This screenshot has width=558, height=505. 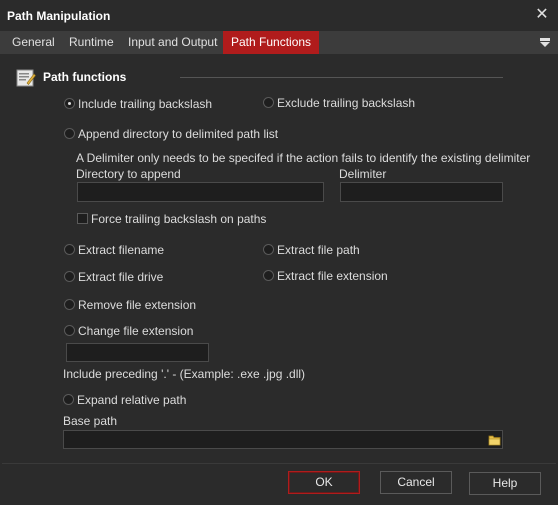 What do you see at coordinates (128, 174) in the screenshot?
I see `directory-to-append-label: Directory to append` at bounding box center [128, 174].